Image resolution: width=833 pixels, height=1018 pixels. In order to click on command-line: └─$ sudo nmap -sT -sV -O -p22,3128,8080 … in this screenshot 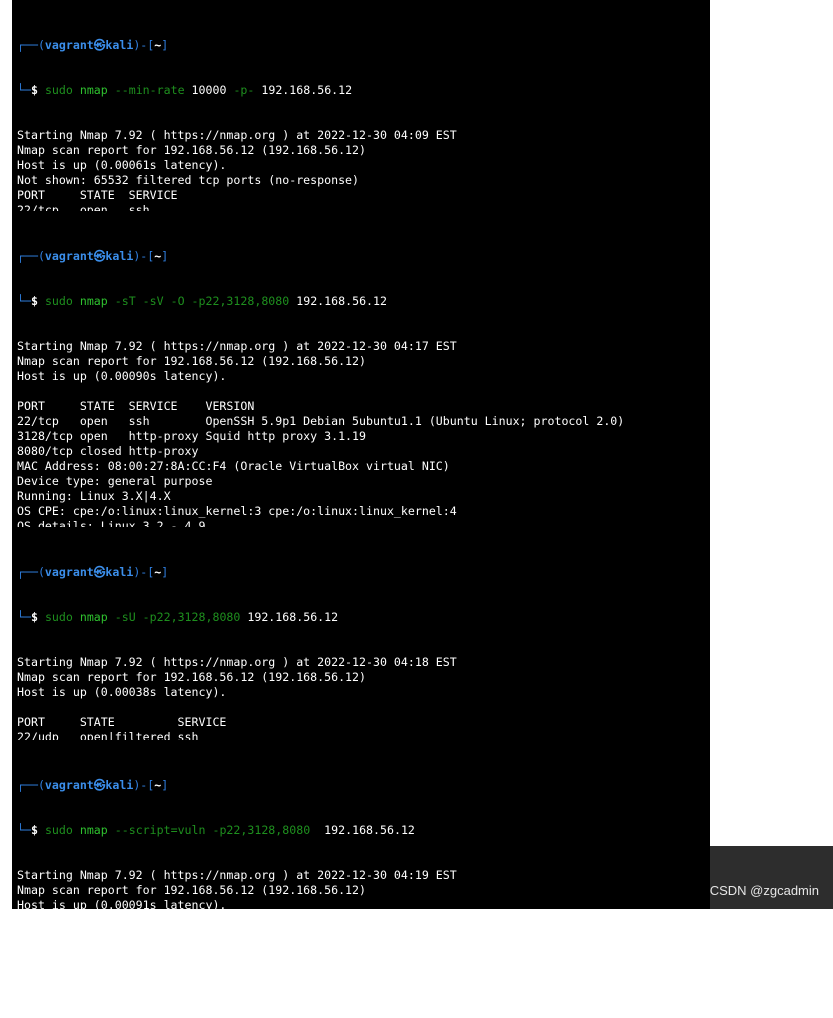, I will do `click(361, 301)`.